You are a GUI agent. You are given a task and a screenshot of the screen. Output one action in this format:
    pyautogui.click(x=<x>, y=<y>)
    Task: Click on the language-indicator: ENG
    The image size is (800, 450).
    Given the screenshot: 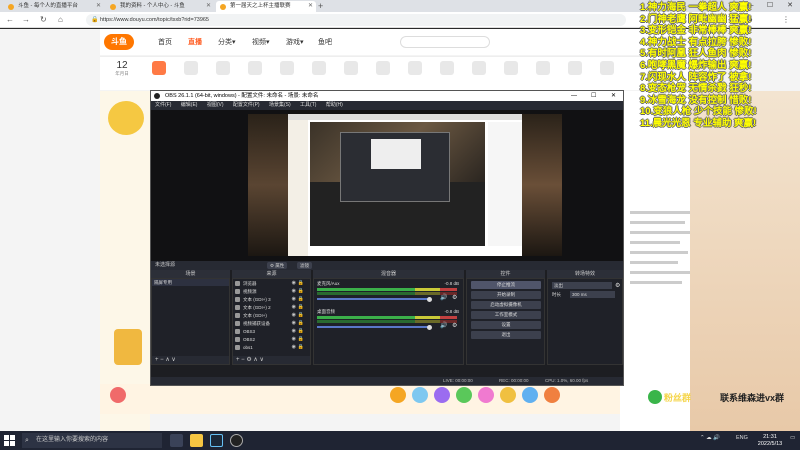 What is the action you would take?
    pyautogui.click(x=742, y=438)
    